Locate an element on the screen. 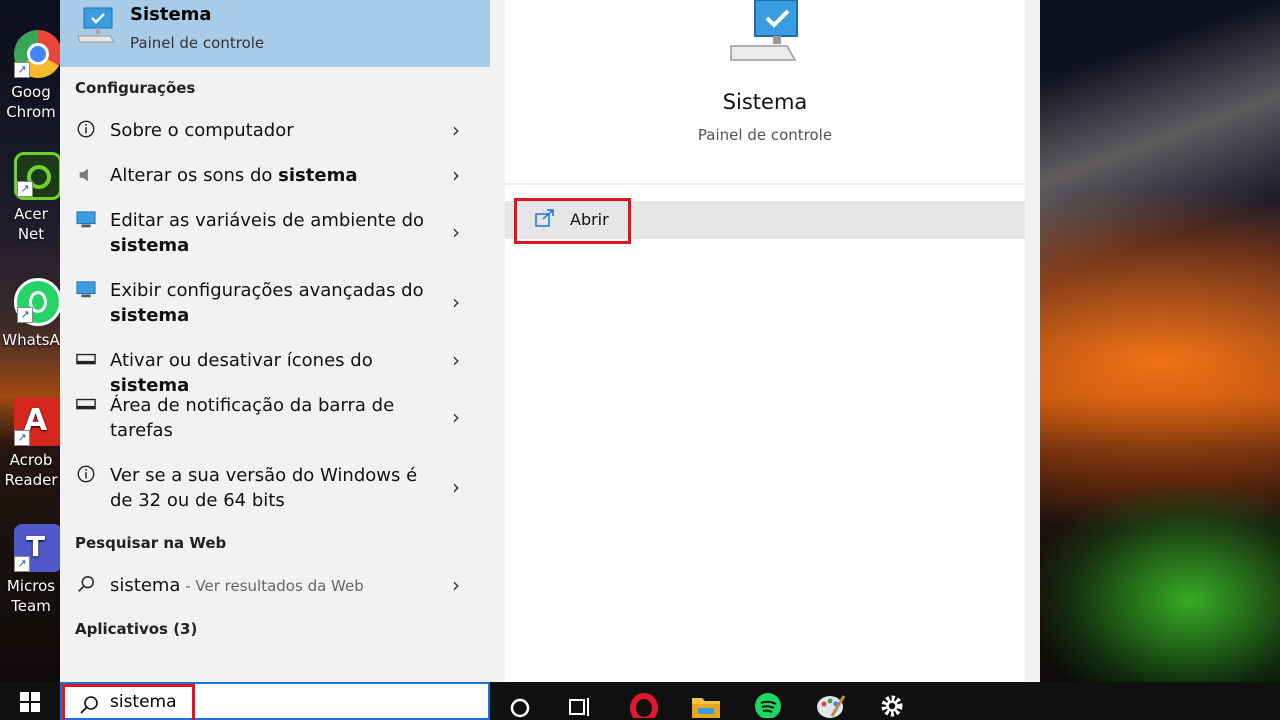  milky-way is located at coordinates (1160, 160).